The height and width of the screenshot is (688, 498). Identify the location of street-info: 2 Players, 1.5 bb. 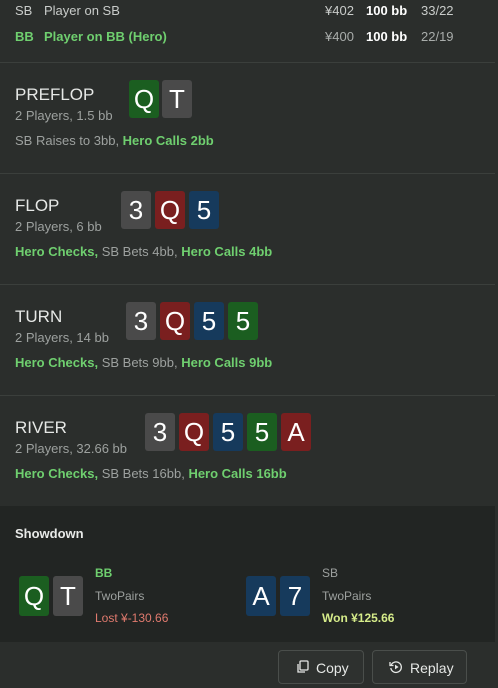
(64, 115).